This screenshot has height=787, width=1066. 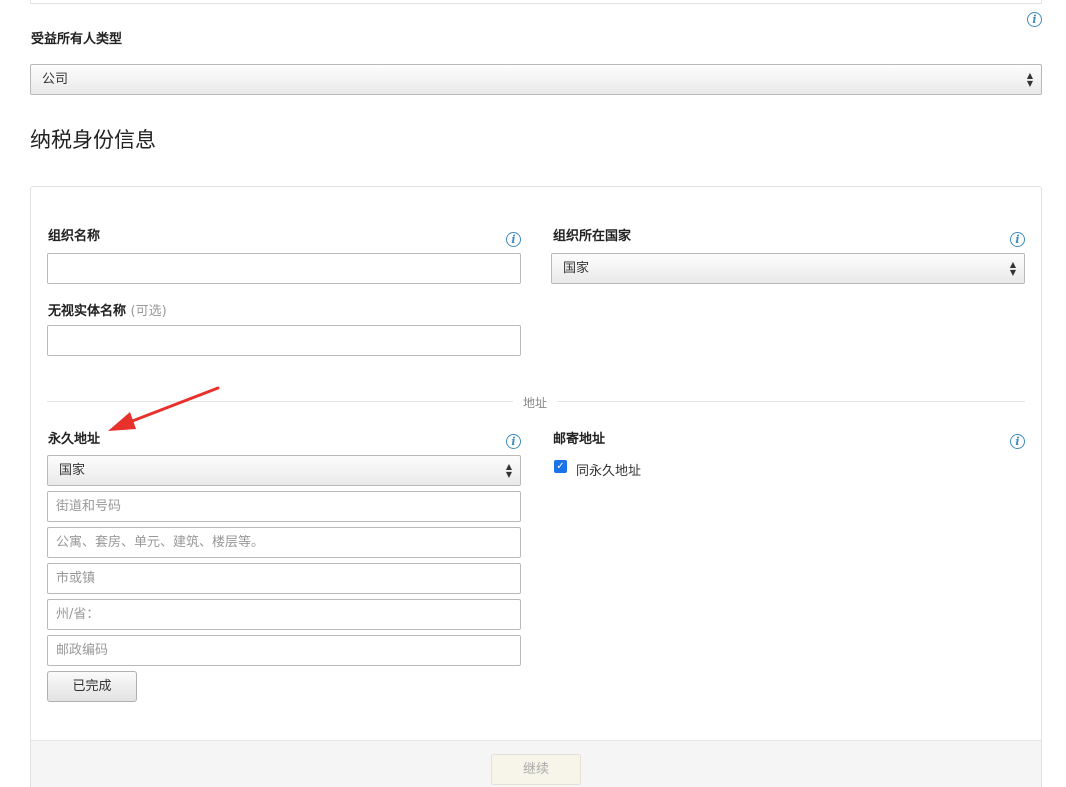 I want to click on address-divider-label: 地址, so click(x=535, y=403).